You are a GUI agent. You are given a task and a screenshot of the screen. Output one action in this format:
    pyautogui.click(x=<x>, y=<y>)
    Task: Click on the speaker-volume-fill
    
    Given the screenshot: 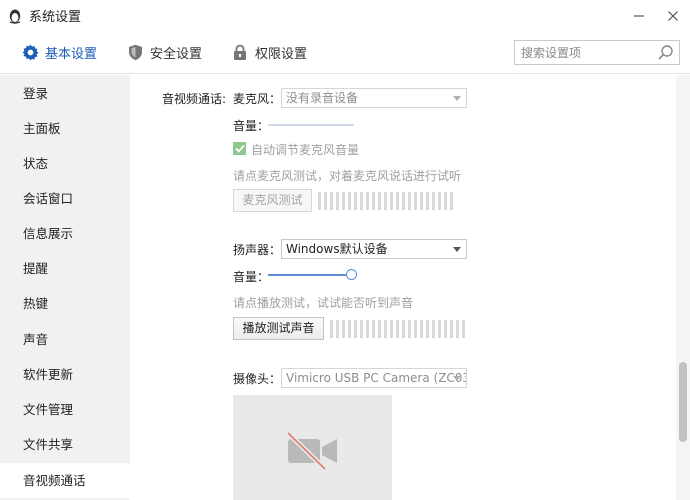 What is the action you would take?
    pyautogui.click(x=310, y=275)
    